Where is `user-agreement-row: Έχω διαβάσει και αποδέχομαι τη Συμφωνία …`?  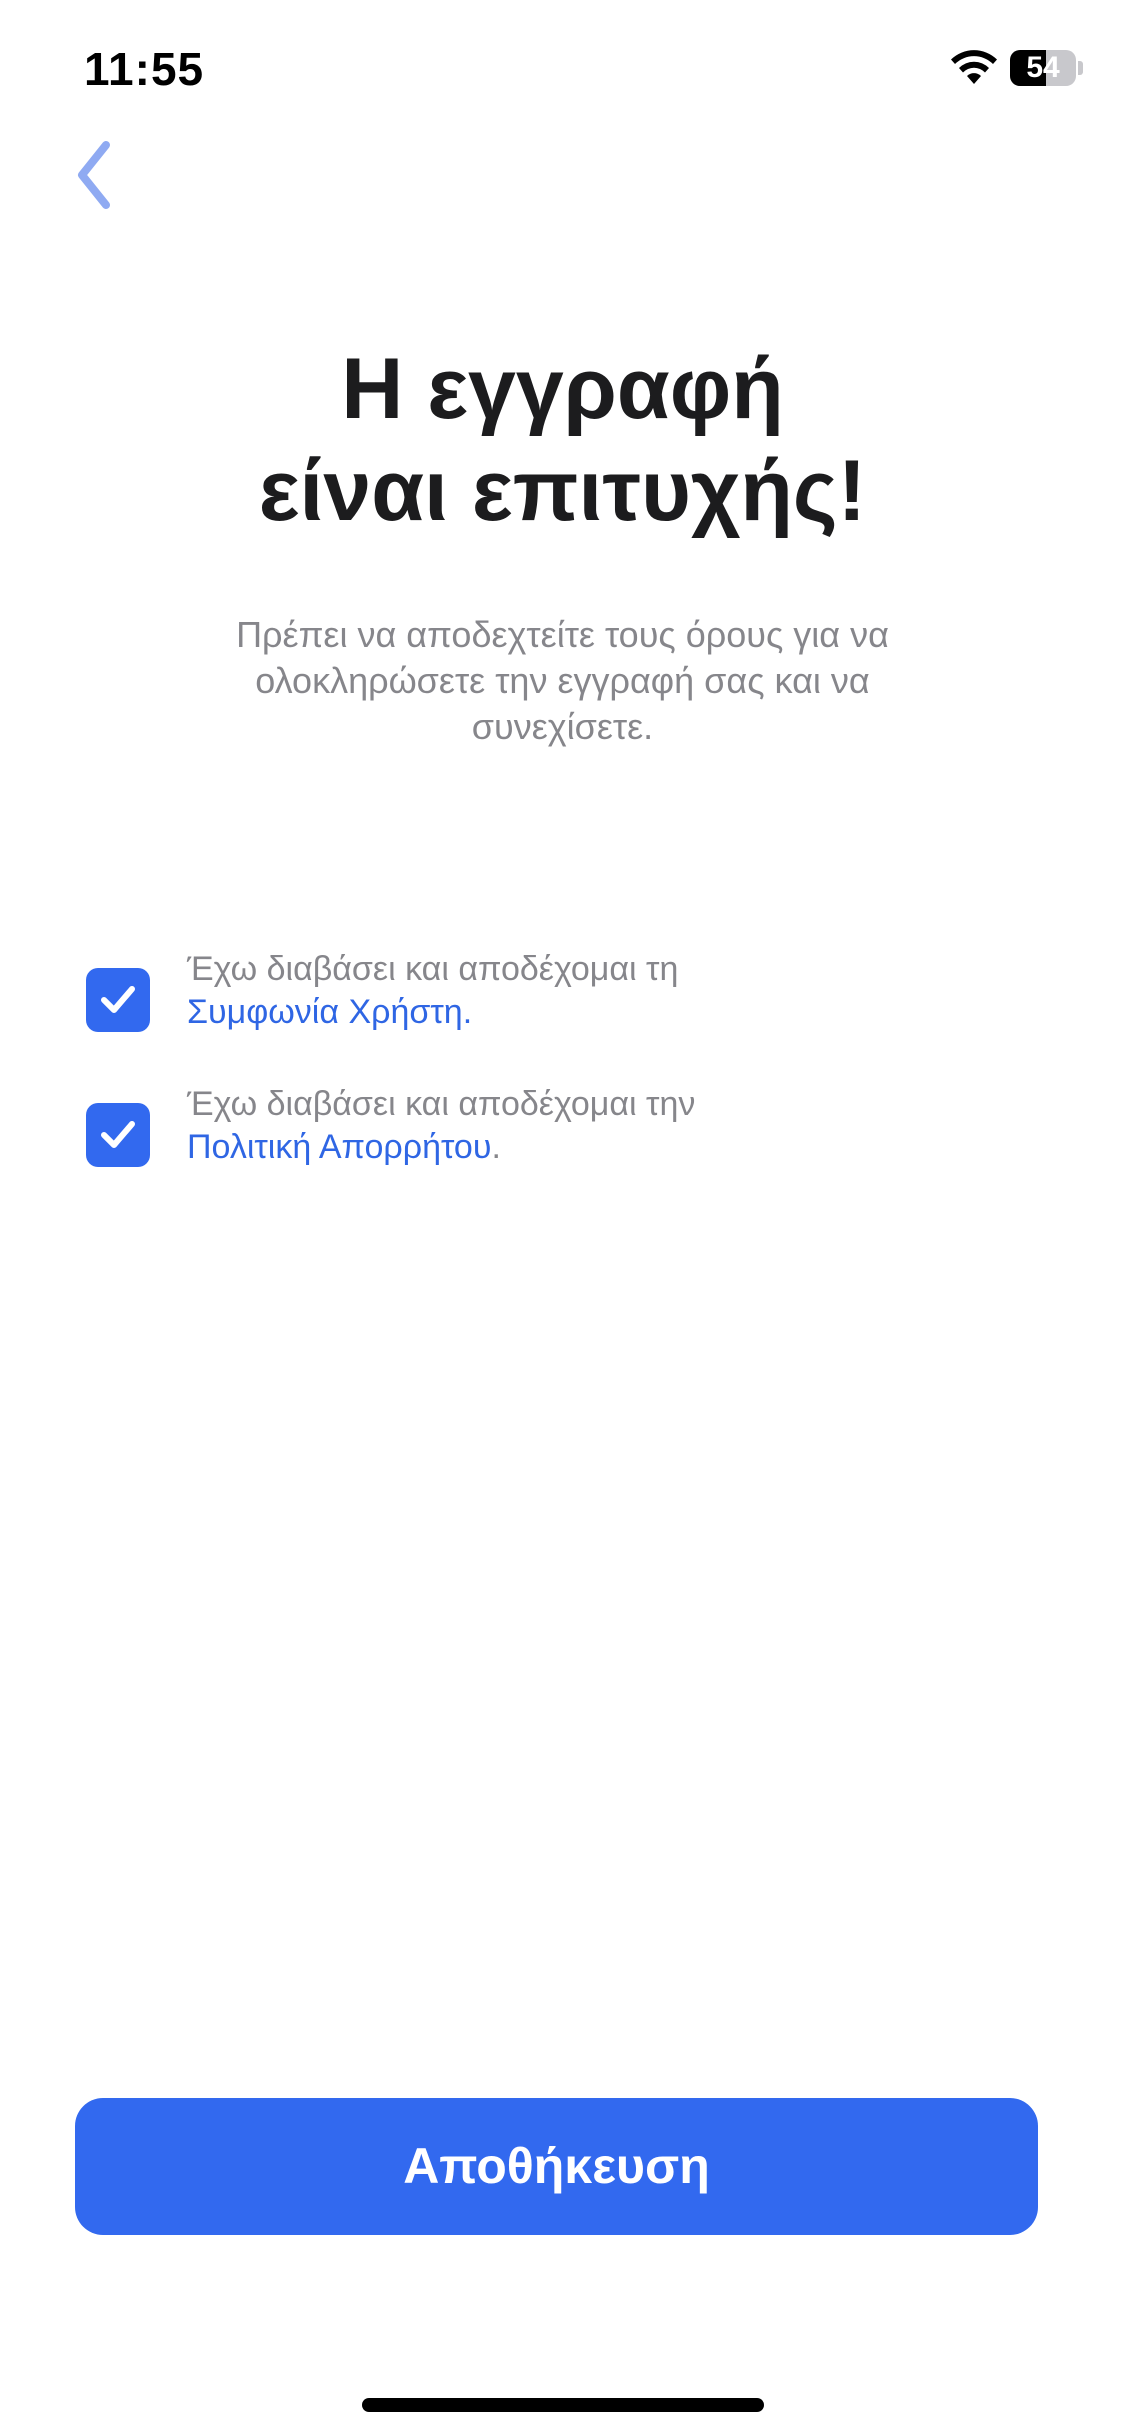
user-agreement-row: Έχω διαβάσει και αποδέχομαι τη Συμφωνία … is located at coordinates (561, 998).